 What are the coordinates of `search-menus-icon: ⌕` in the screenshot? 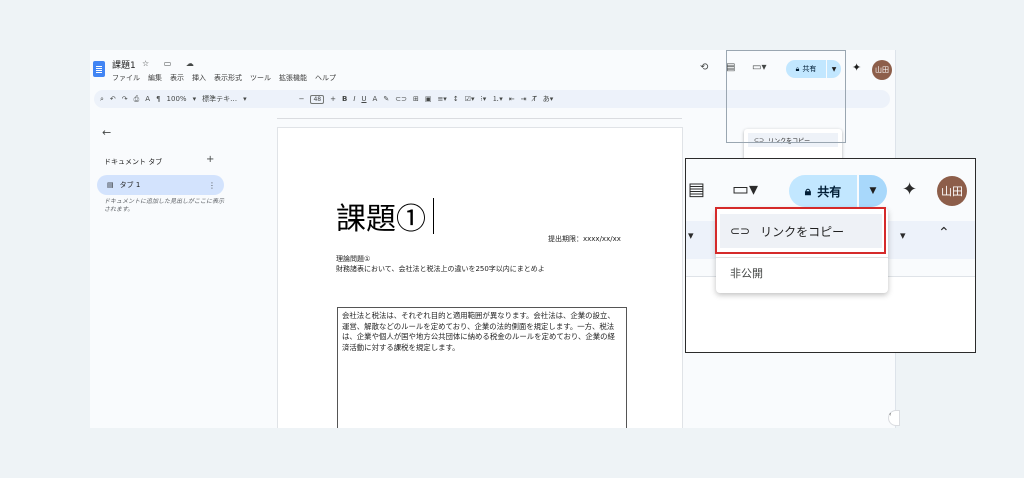 It's located at (102, 99).